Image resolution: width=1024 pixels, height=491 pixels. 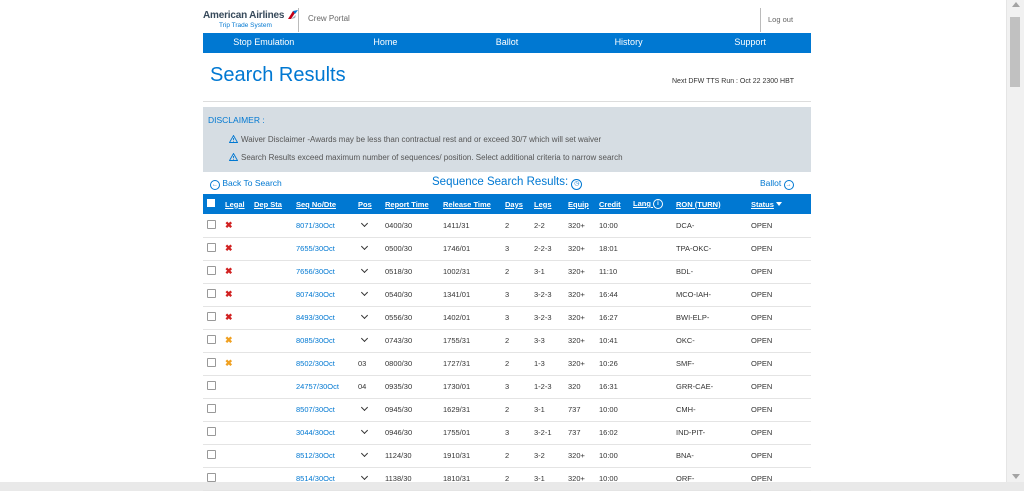 I want to click on page-scrollbar, so click(x=1015, y=241).